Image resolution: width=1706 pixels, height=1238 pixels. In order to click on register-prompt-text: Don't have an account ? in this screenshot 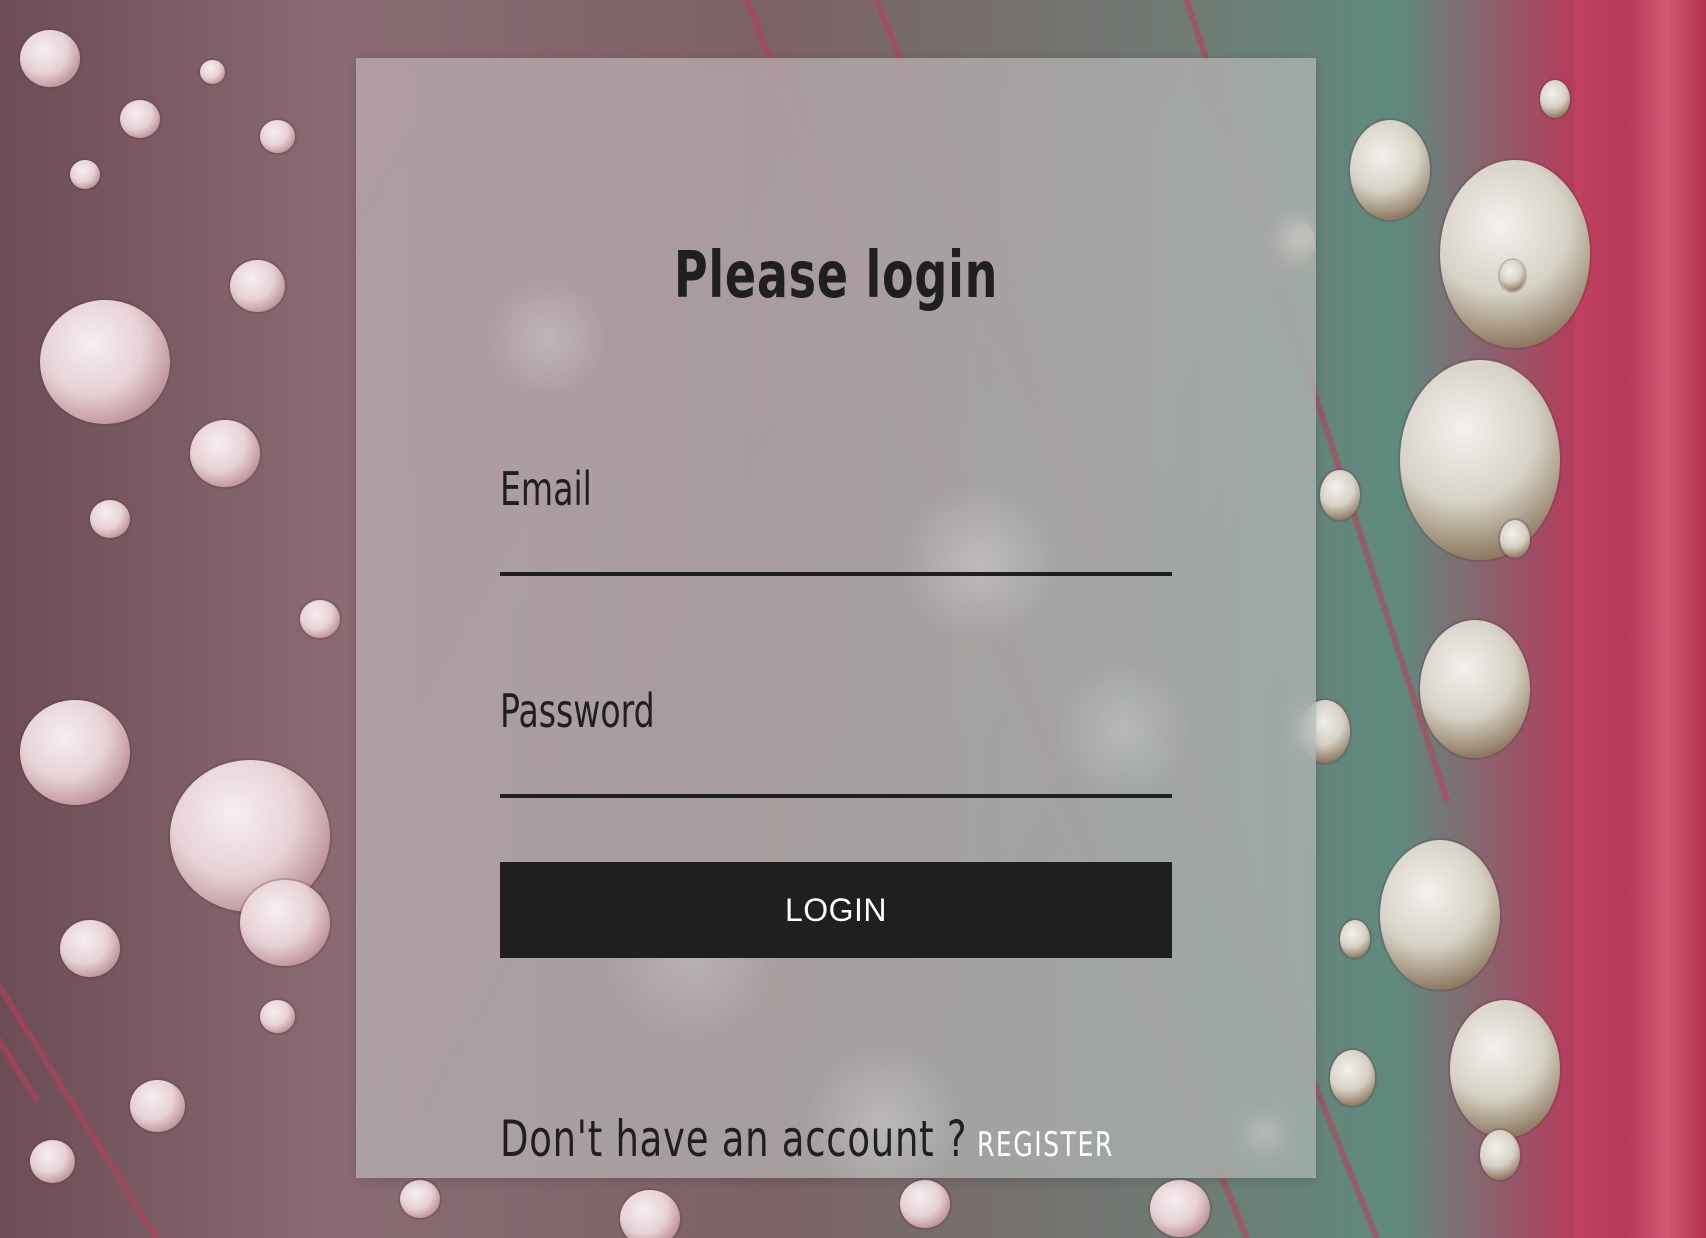, I will do `click(734, 1139)`.